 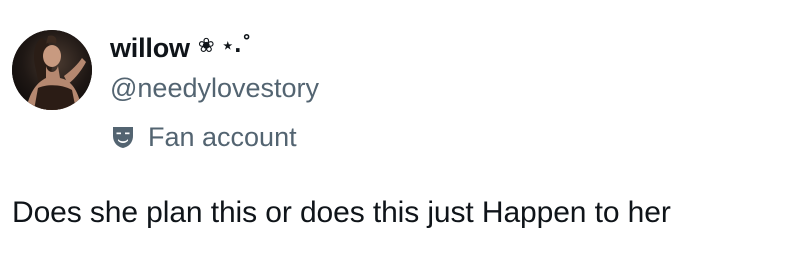 What do you see at coordinates (224, 45) in the screenshot?
I see `name-decoration: ❀ ⋆.˚` at bounding box center [224, 45].